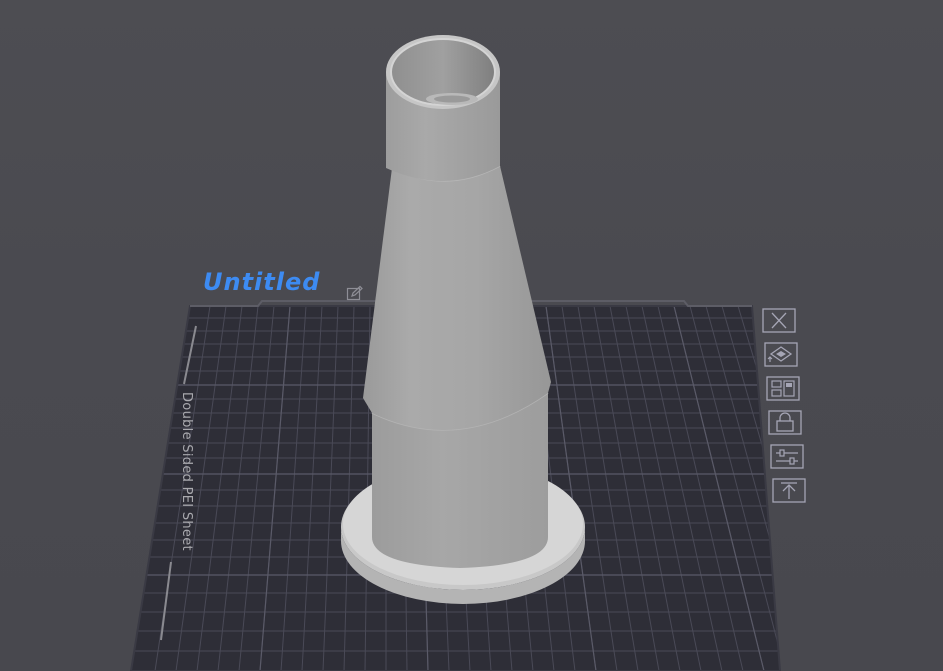 The image size is (943, 671). I want to click on orient-plate-button, so click(781, 354).